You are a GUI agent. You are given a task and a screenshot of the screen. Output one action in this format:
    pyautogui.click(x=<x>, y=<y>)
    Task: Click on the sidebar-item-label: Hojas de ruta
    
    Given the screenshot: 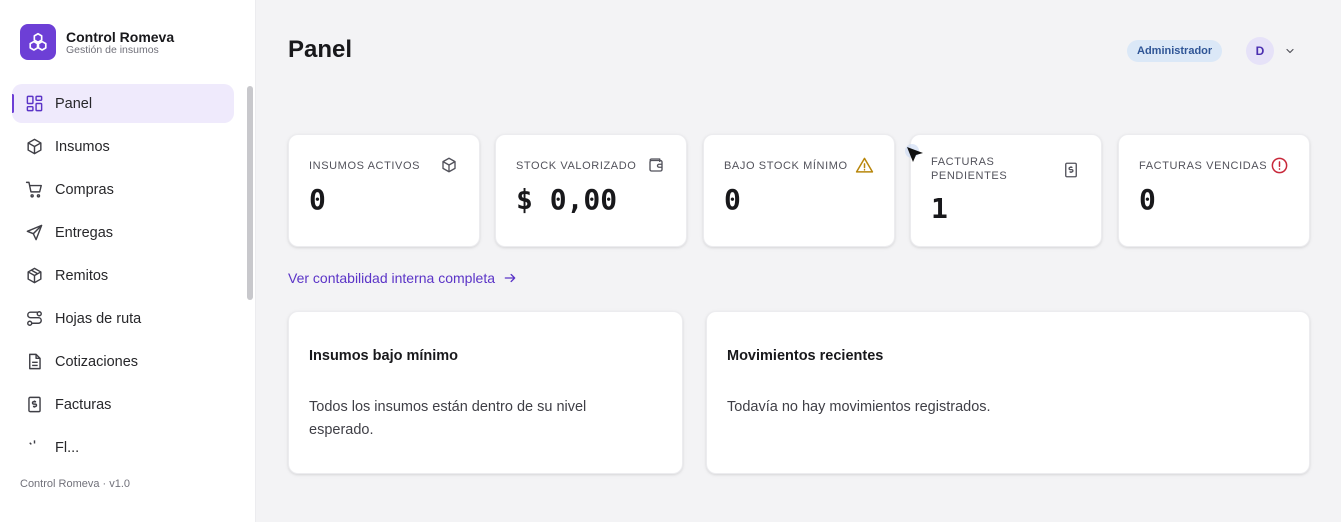 What is the action you would take?
    pyautogui.click(x=98, y=318)
    